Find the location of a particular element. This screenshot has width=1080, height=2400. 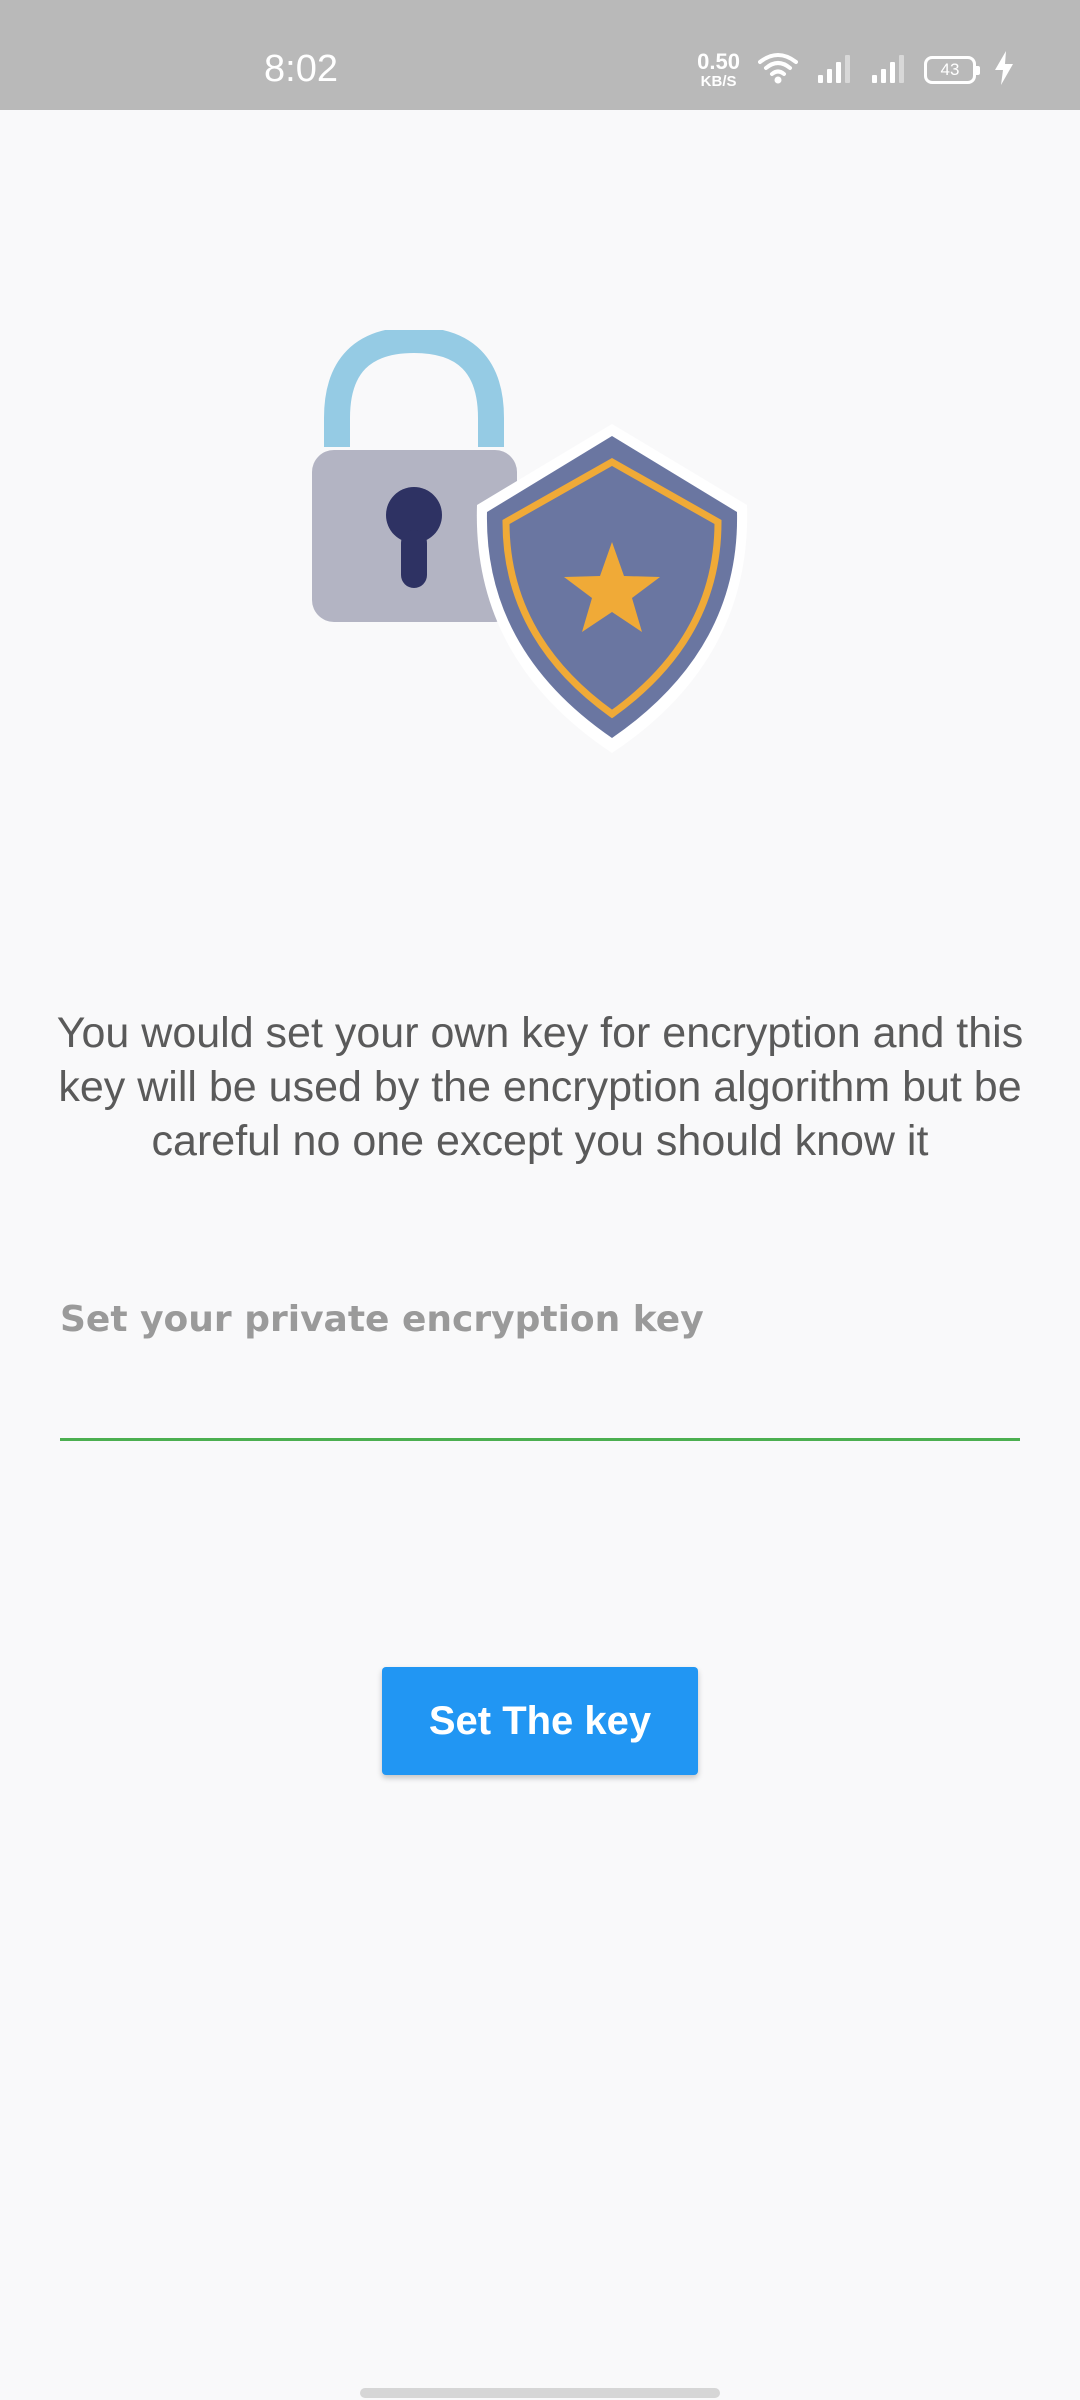

status-icons: 0.50 KB/S 43 is located at coordinates (855, 70).